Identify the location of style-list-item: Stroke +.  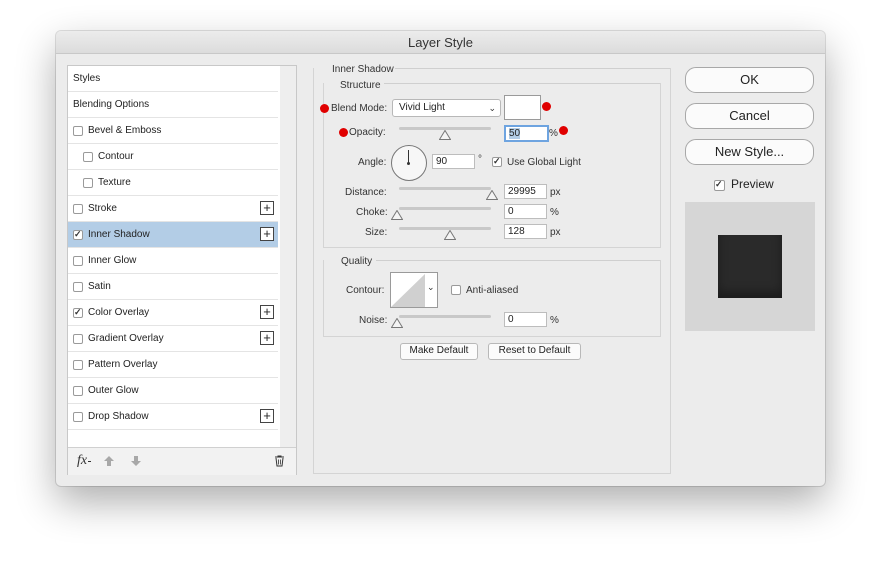
(173, 209).